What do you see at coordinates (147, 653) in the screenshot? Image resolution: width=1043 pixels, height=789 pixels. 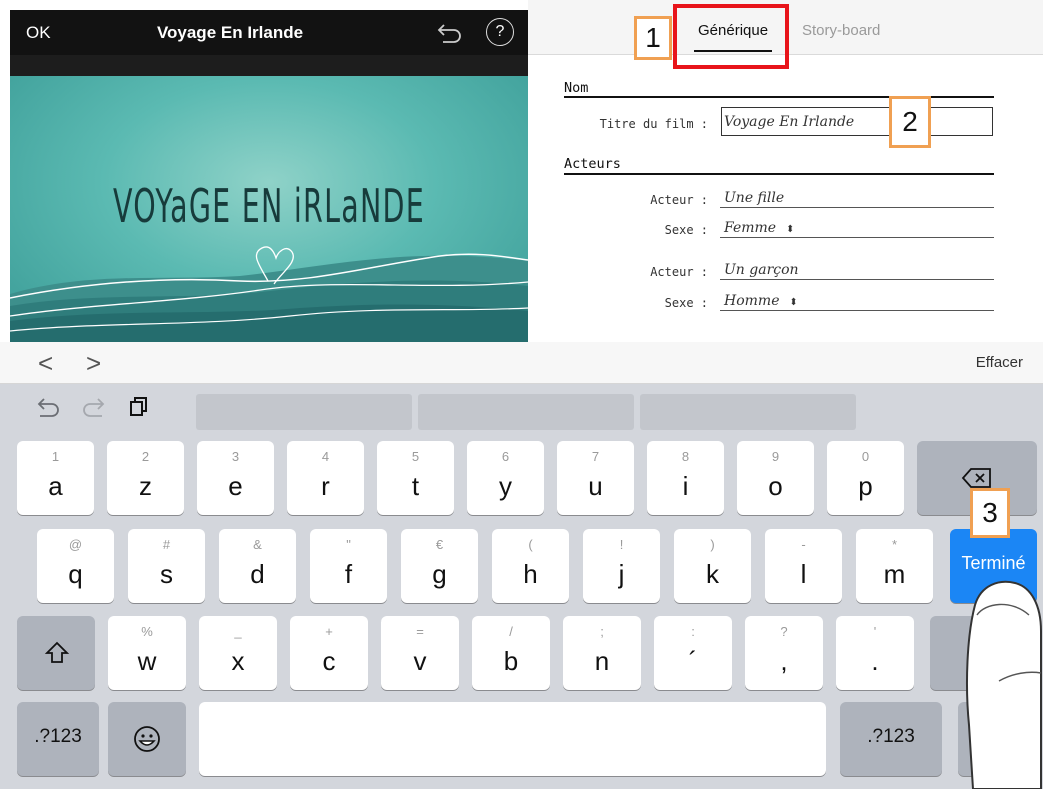 I see `key-w: % w` at bounding box center [147, 653].